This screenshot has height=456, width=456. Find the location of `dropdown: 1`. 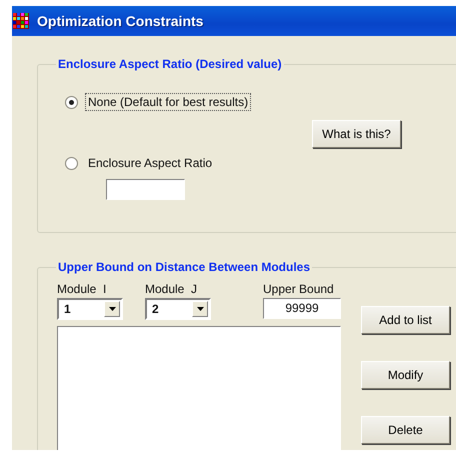

dropdown: 1 is located at coordinates (90, 309).